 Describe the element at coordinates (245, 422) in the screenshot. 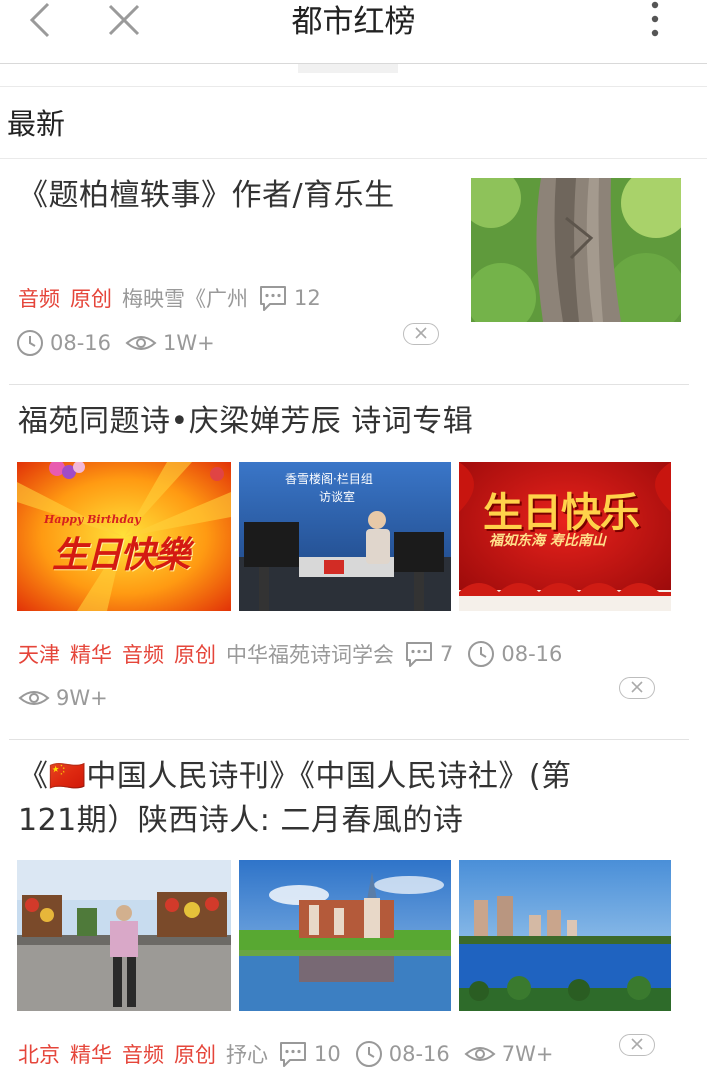

I see `article-title: 福苑同题诗•庆梁婵芳辰 诗词专辑` at that location.